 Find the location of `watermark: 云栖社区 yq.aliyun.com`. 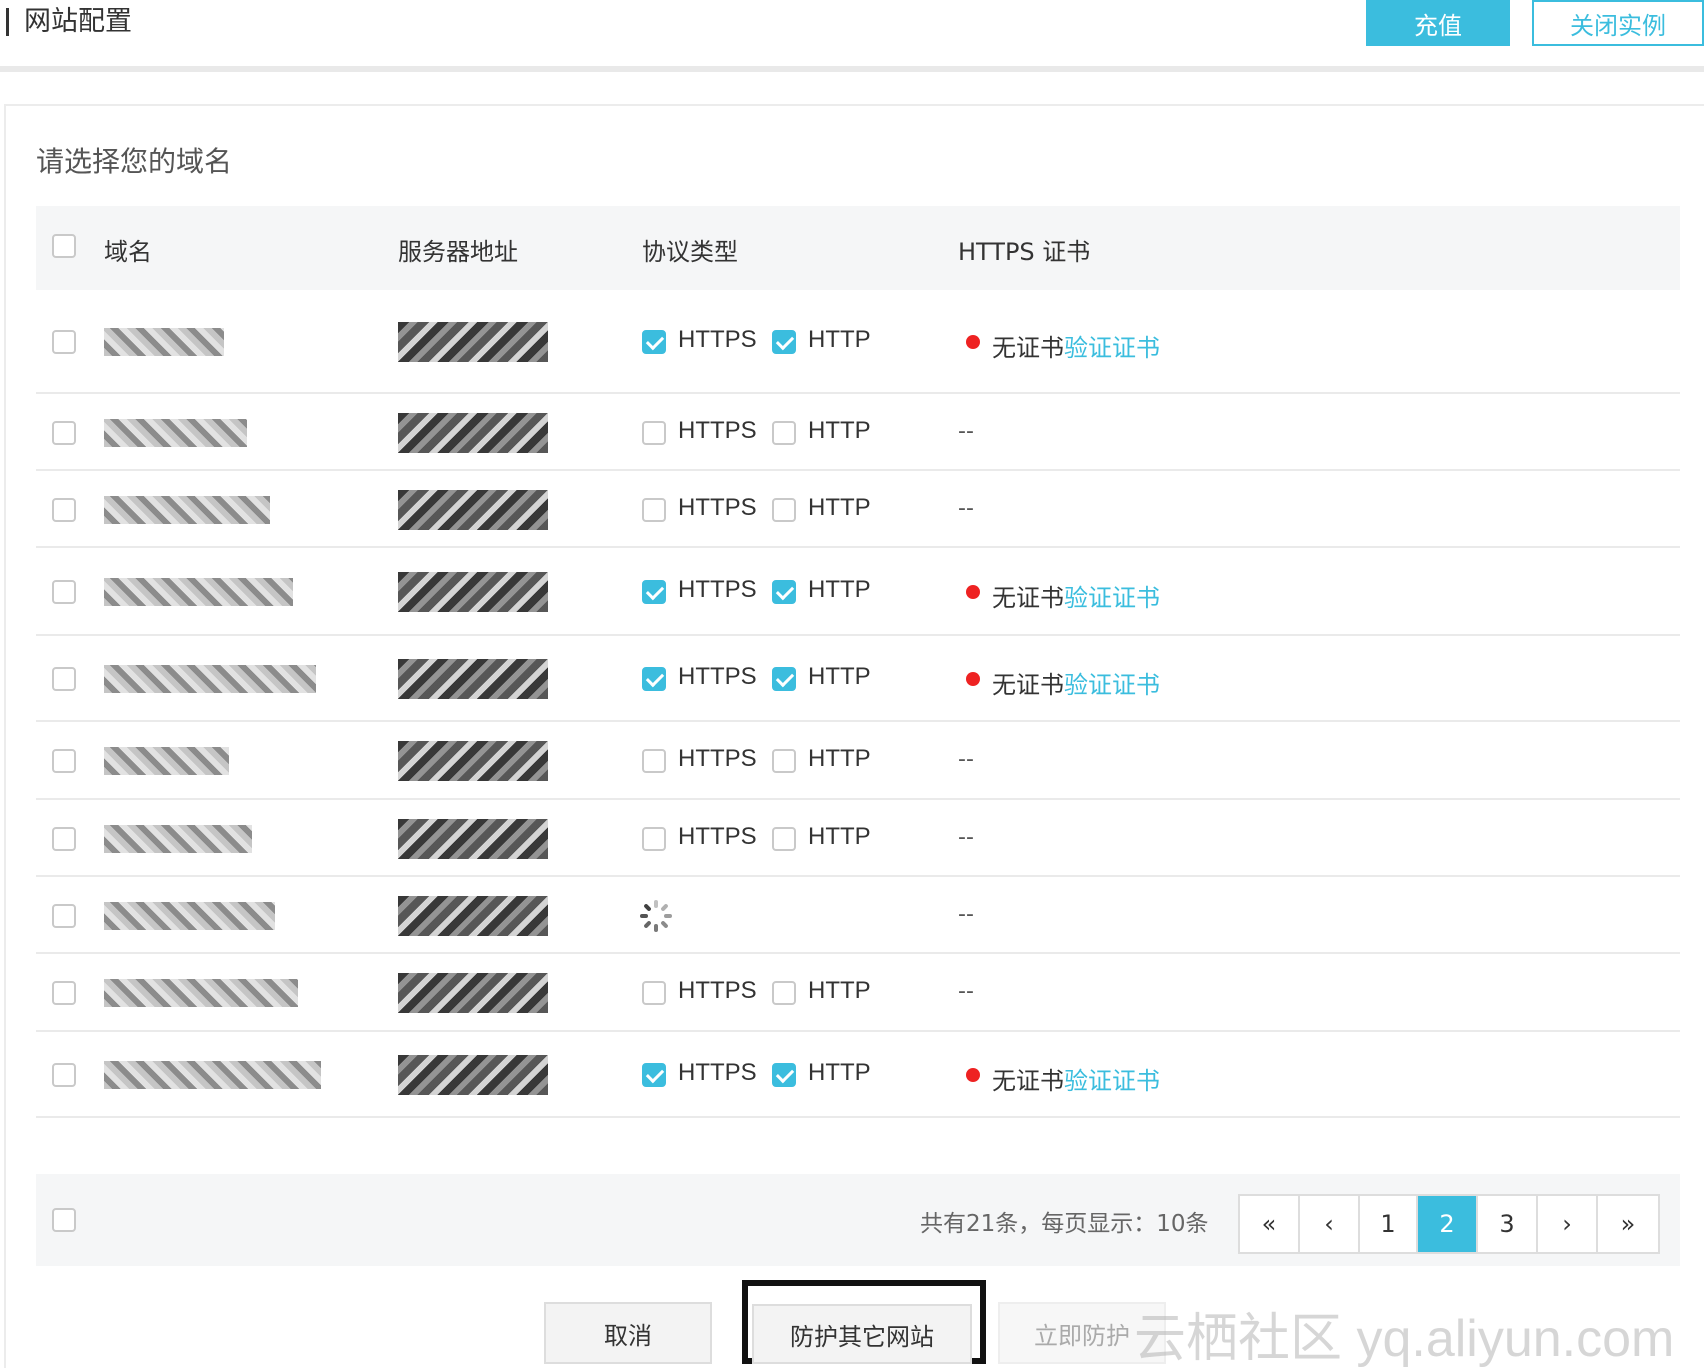

watermark: 云栖社区 yq.aliyun.com is located at coordinates (1404, 1339).